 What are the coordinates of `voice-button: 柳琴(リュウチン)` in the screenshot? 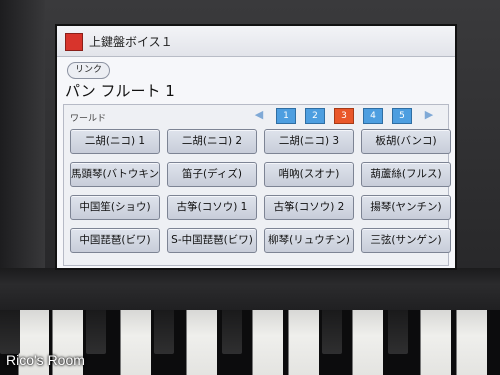 It's located at (309, 240).